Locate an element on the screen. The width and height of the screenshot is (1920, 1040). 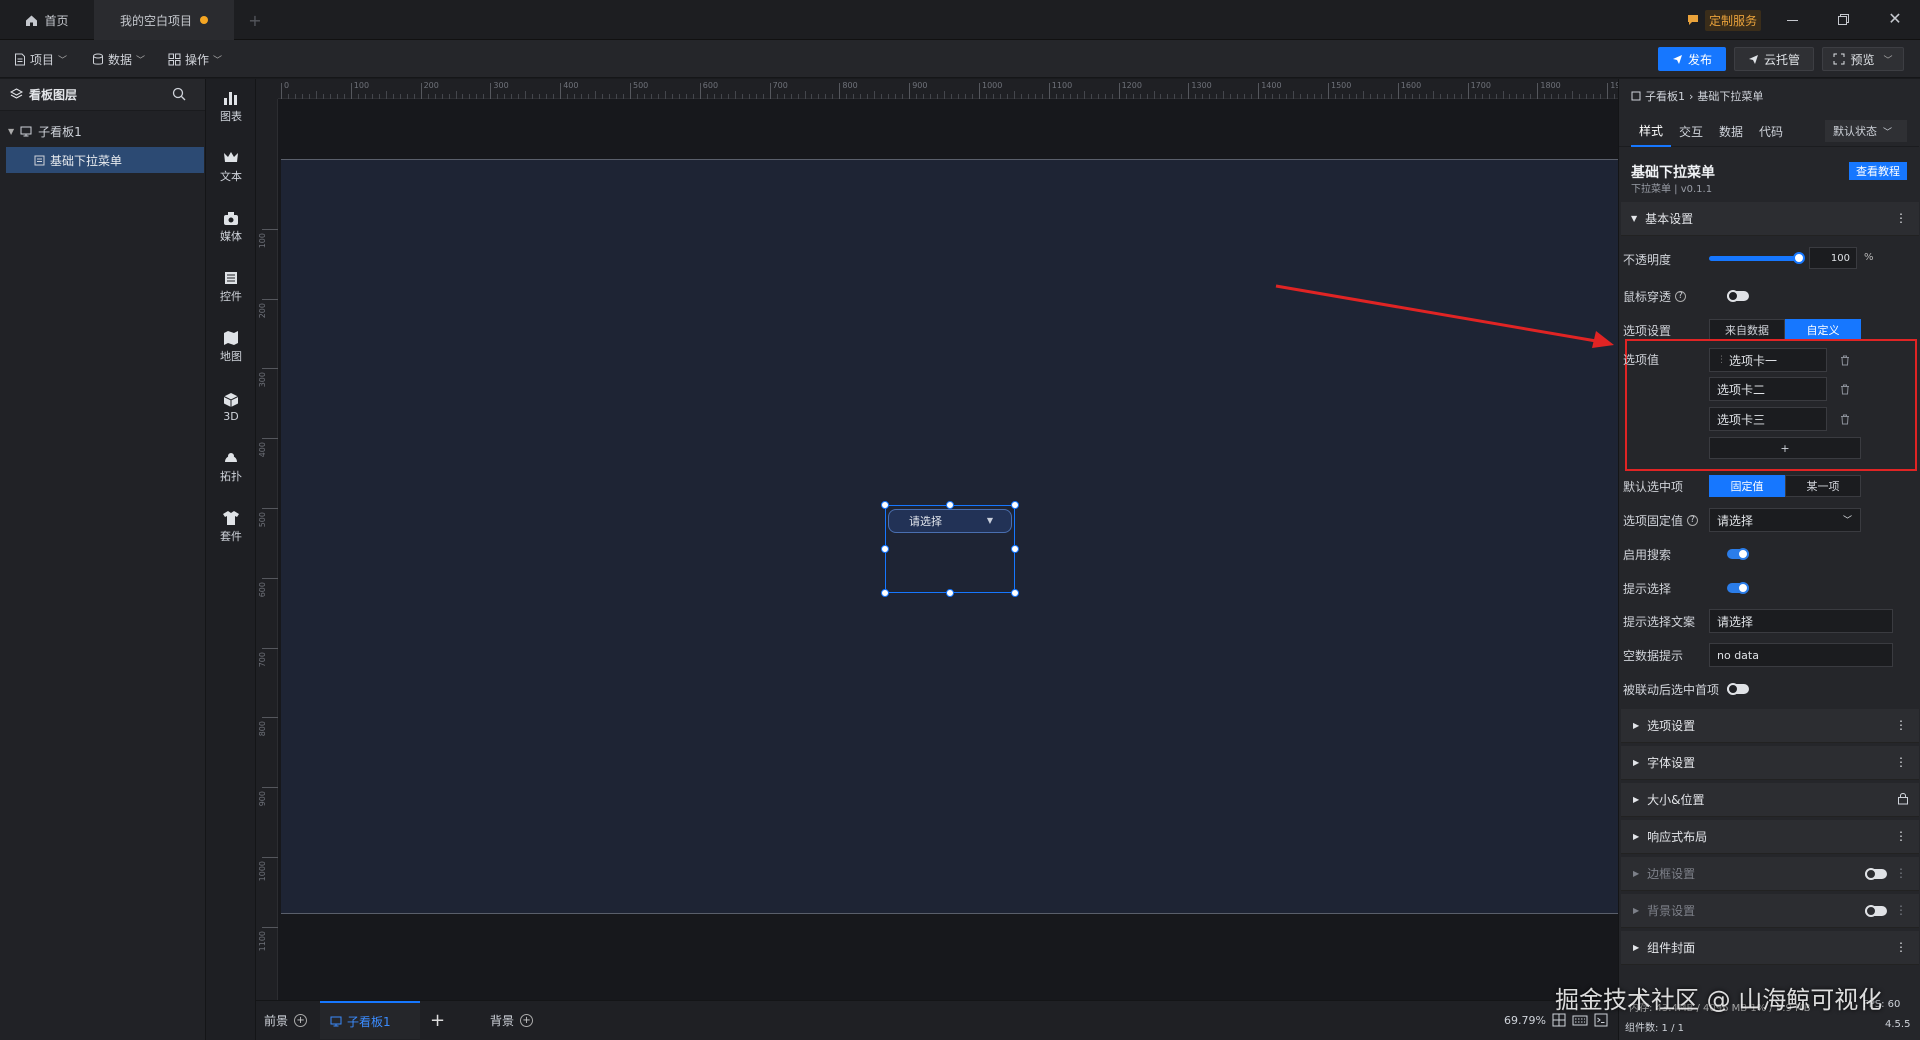
background-toggle is located at coordinates (1876, 911).